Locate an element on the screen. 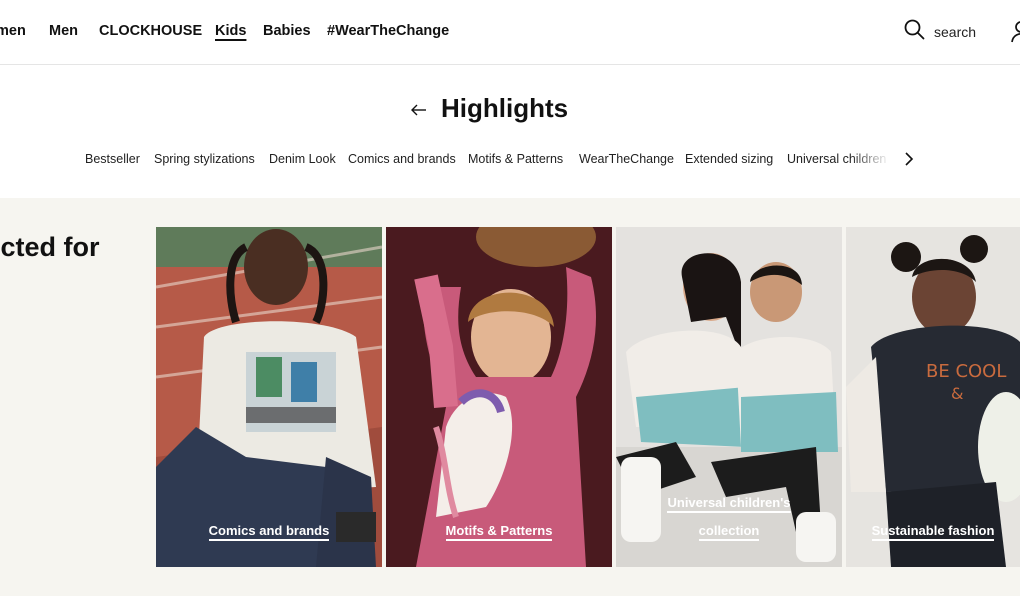  card-label: Sustainable fashion is located at coordinates (933, 532).